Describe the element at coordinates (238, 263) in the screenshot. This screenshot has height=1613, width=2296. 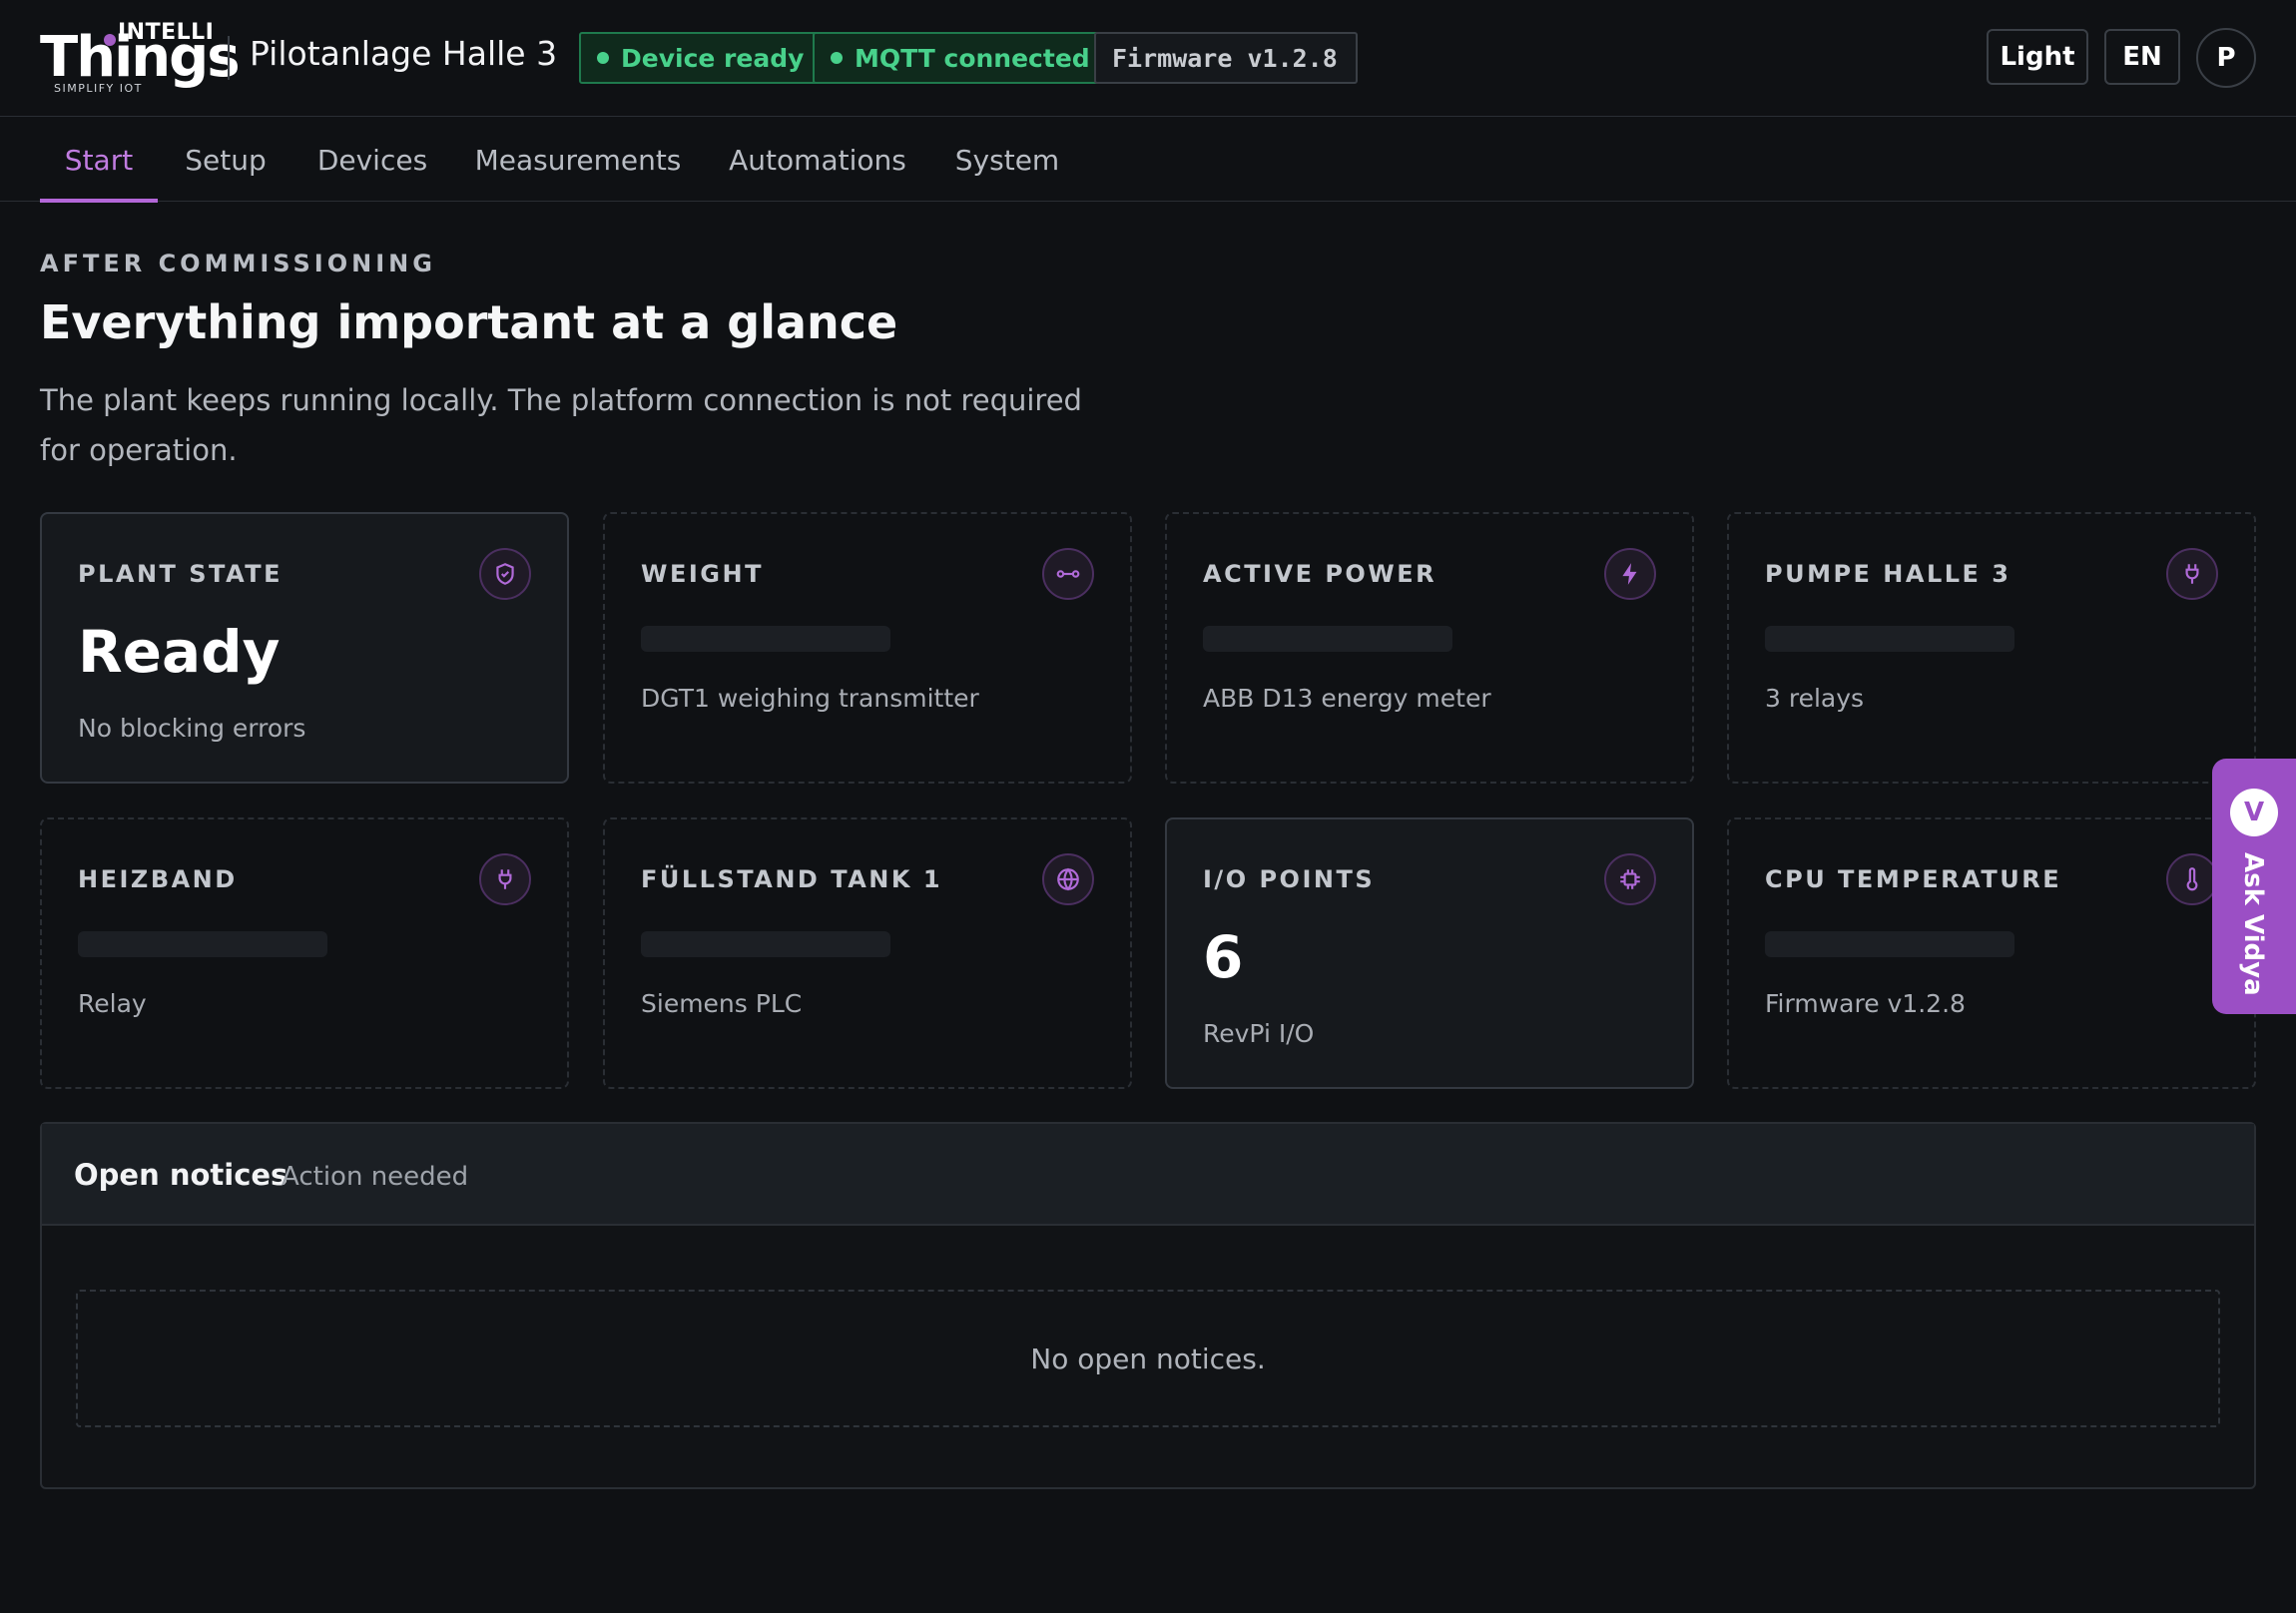
I see `section-eyebrow: AFTER COMMISSIONING` at that location.